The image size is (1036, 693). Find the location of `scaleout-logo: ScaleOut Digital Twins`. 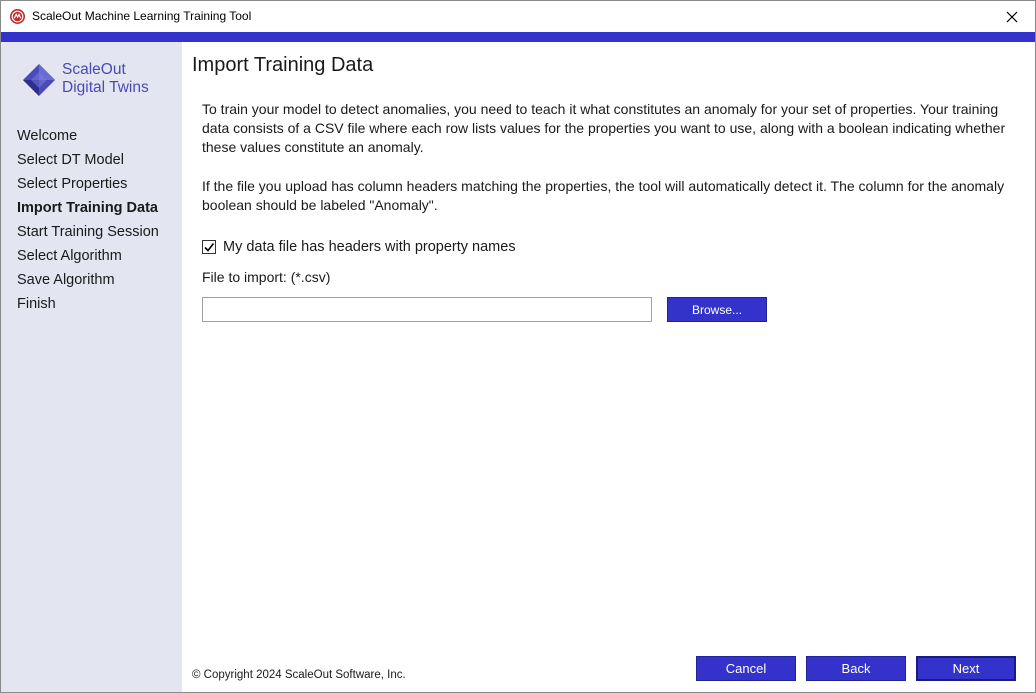

scaleout-logo: ScaleOut Digital Twins is located at coordinates (96, 80).